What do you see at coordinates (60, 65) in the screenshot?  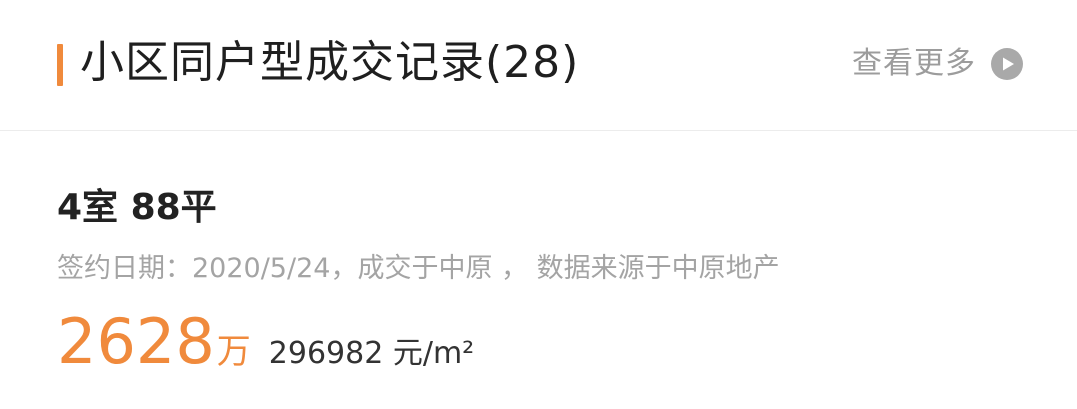 I see `title-accent-bar` at bounding box center [60, 65].